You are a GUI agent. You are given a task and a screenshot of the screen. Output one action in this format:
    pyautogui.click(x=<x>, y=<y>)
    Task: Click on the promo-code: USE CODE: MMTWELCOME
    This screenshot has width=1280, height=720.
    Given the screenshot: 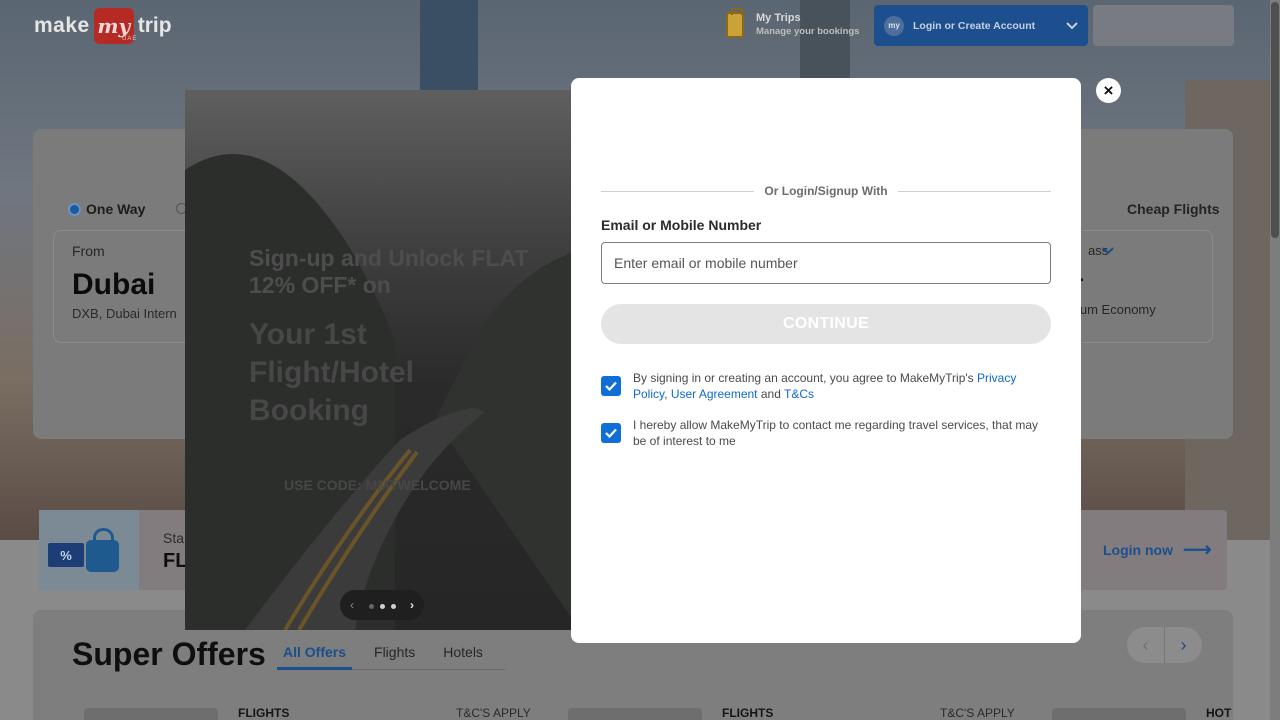 What is the action you would take?
    pyautogui.click(x=377, y=485)
    